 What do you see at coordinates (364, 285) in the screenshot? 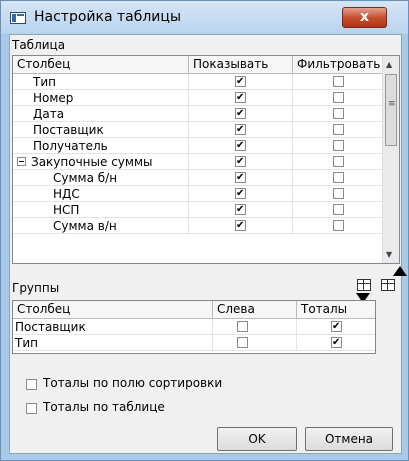
I see `table-add-icon` at bounding box center [364, 285].